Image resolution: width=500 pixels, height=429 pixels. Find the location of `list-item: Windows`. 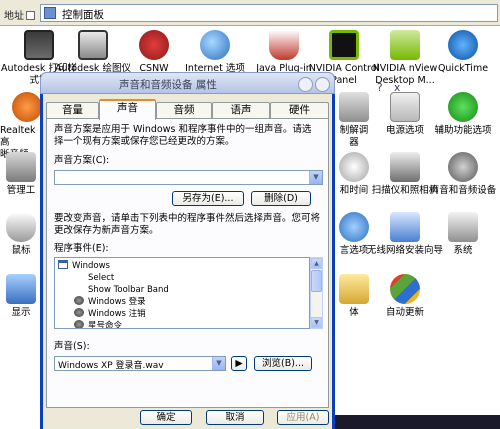

list-item: Windows is located at coordinates (84, 266).